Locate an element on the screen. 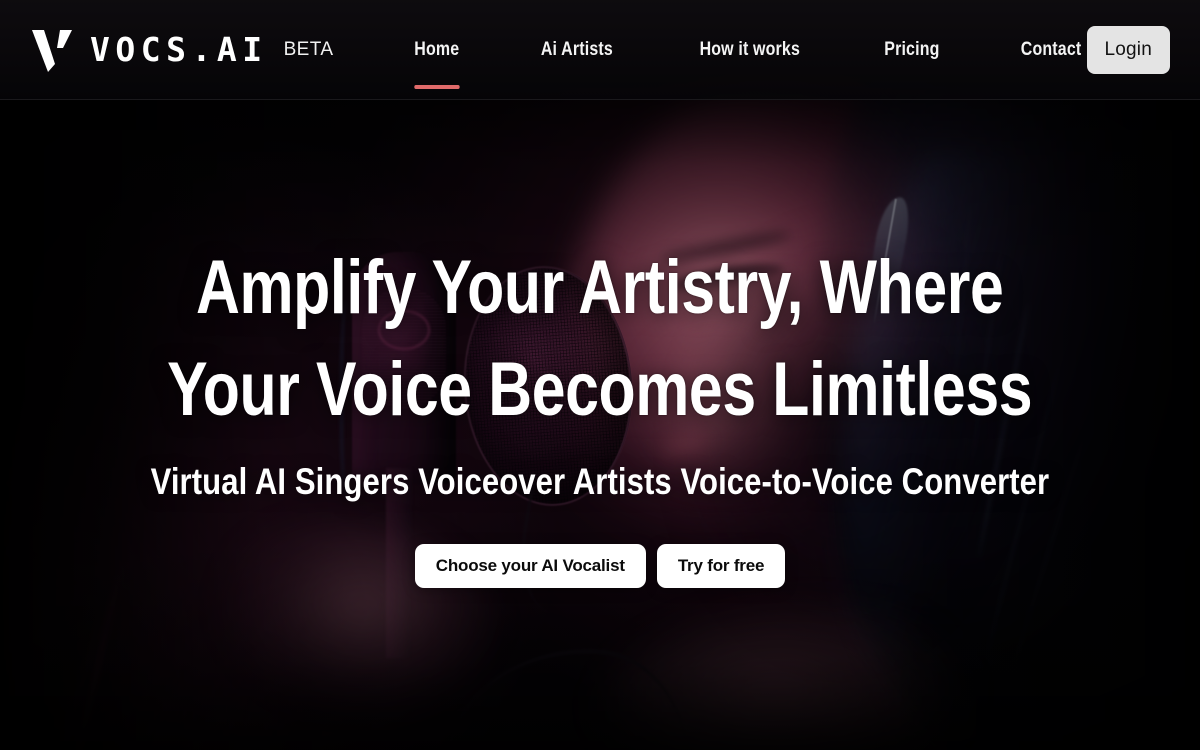 This screenshot has width=1200, height=750. beta-badge: BETA is located at coordinates (308, 49).